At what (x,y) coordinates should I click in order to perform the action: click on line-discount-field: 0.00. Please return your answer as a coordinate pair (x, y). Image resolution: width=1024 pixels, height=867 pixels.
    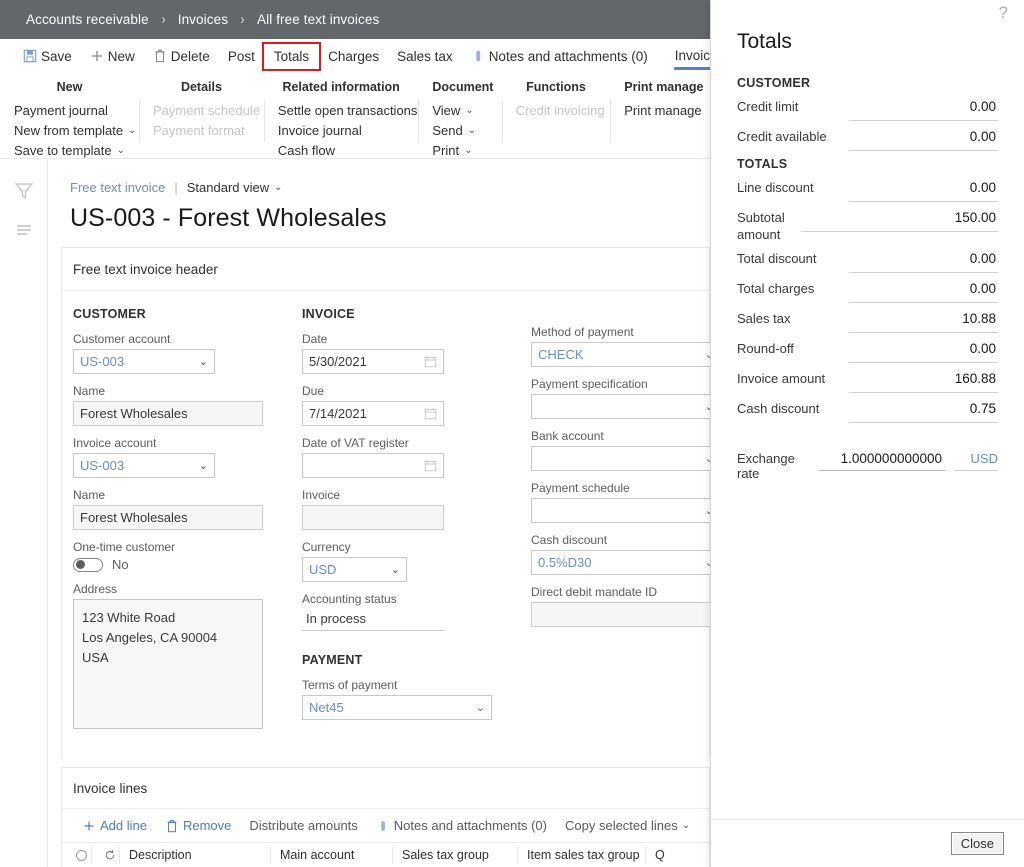
    Looking at the image, I should click on (923, 187).